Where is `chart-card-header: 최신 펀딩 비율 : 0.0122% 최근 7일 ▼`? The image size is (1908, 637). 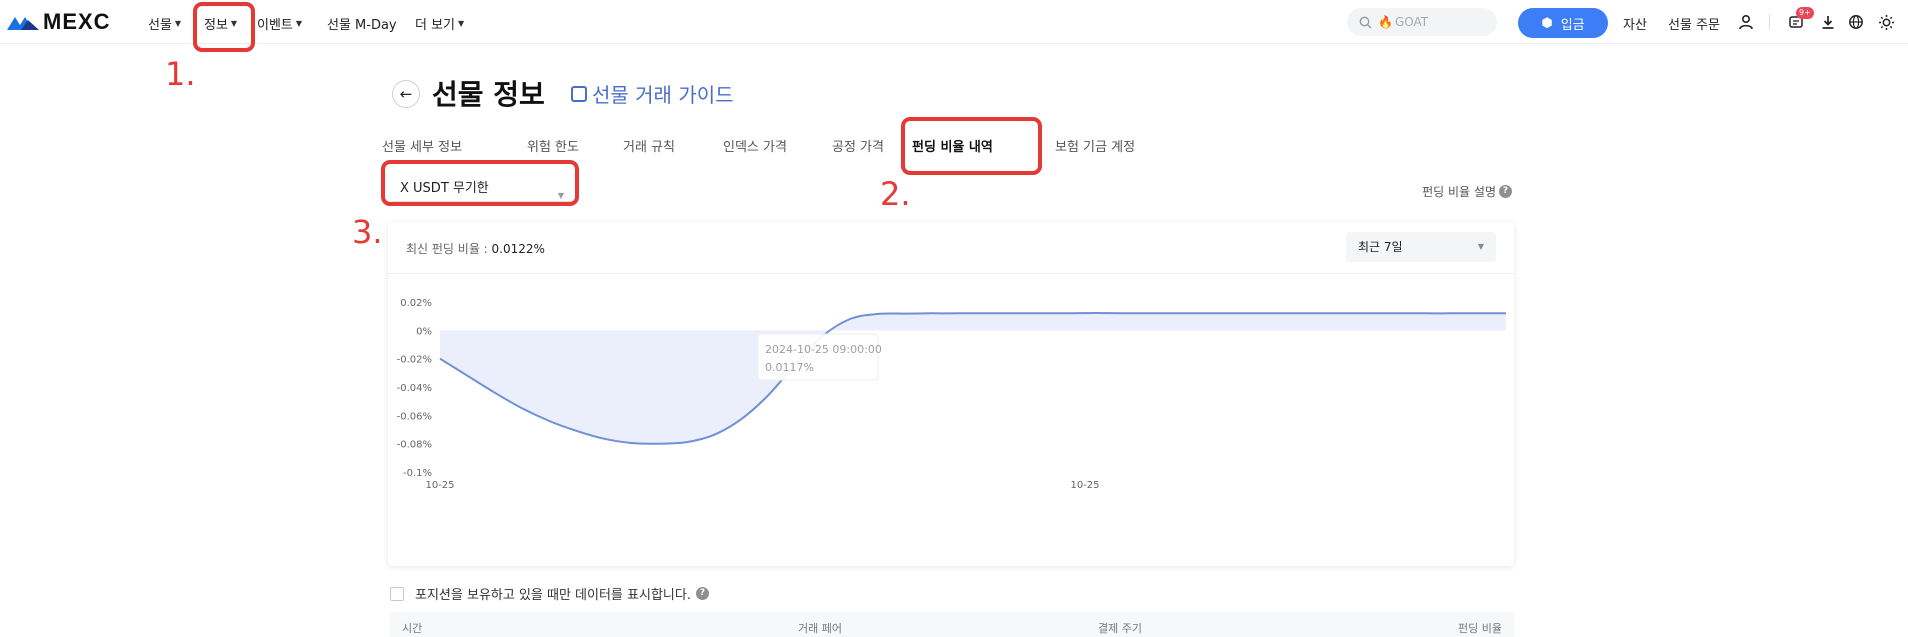
chart-card-header: 최신 펀딩 비율 : 0.0122% 최근 7일 ▼ is located at coordinates (951, 248).